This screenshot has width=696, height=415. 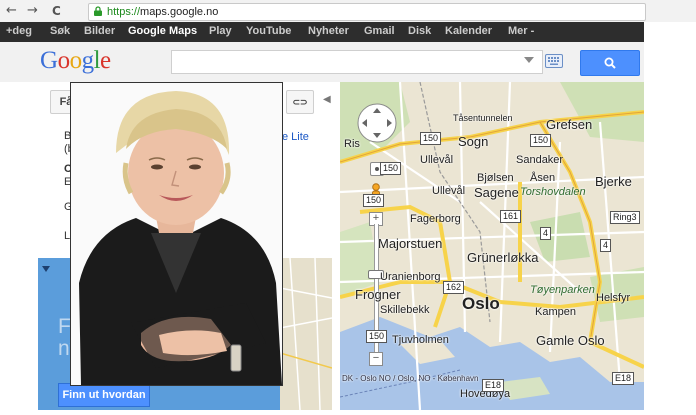 I want to click on gbar-item-play: Play, so click(x=220, y=31).